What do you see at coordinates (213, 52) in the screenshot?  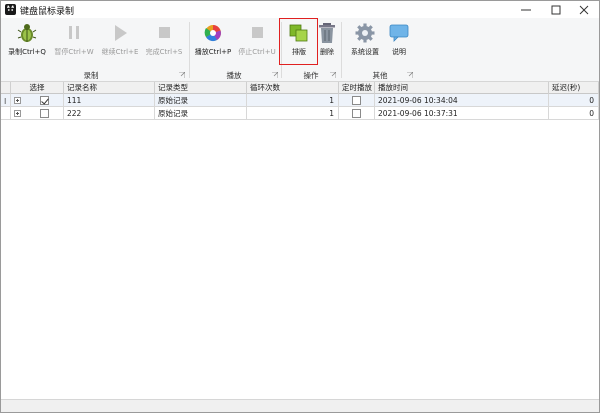 I see `play-button-label: 播放Ctrl+P` at bounding box center [213, 52].